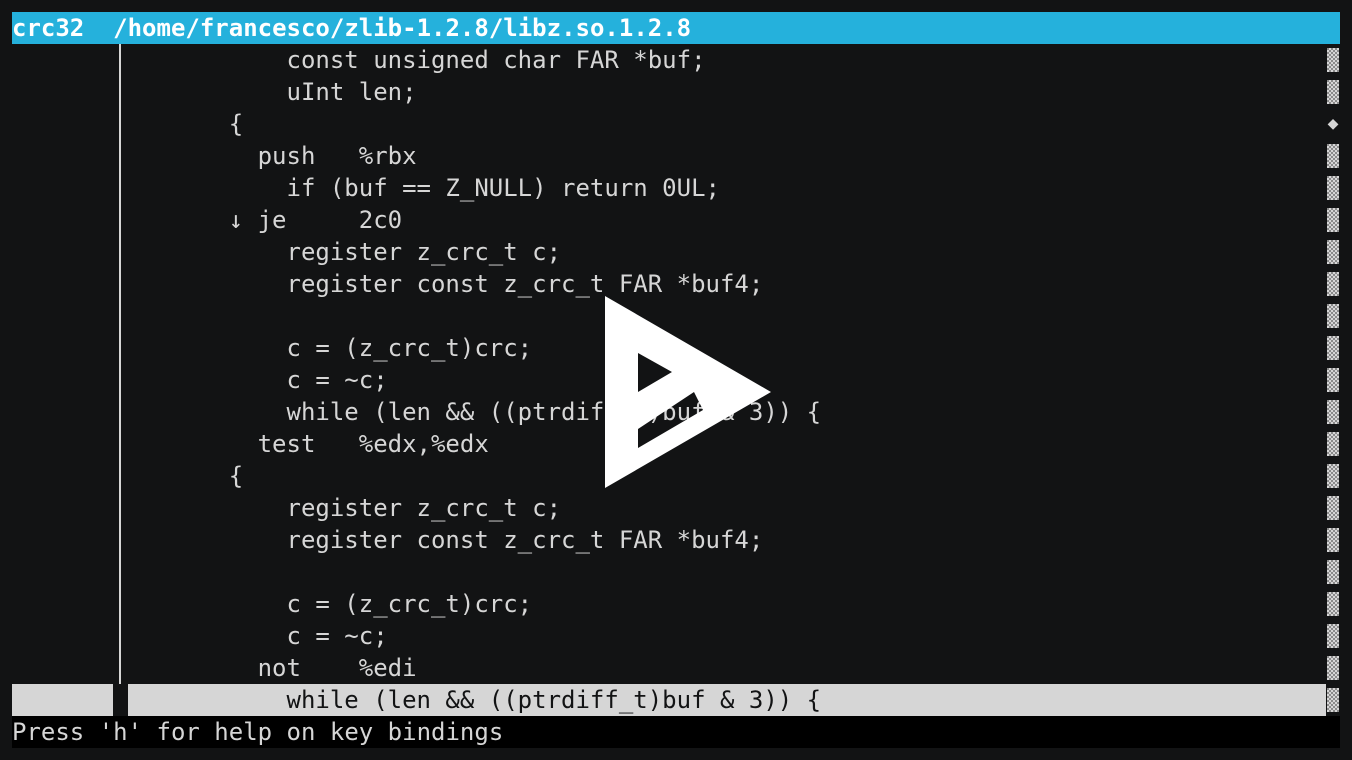 This screenshot has height=760, width=1352. What do you see at coordinates (669, 60) in the screenshot?
I see `code-line: const unsigned char FAR *buf;` at bounding box center [669, 60].